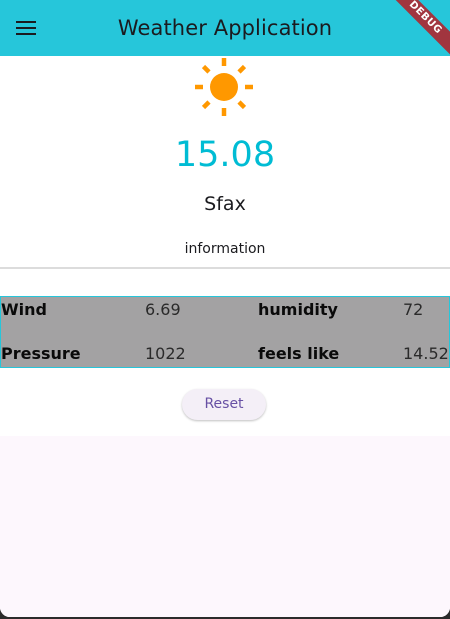  I want to click on section-divider, so click(225, 268).